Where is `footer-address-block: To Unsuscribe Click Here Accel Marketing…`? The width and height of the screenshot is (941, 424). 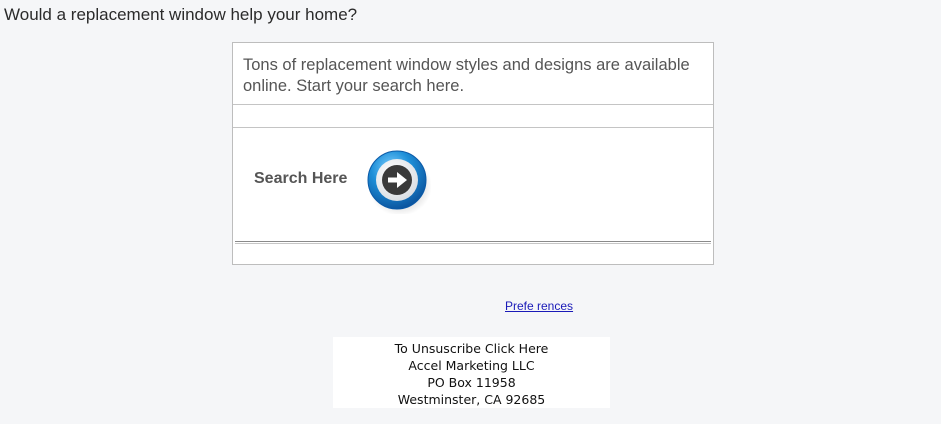 footer-address-block: To Unsuscribe Click Here Accel Marketing… is located at coordinates (471, 372).